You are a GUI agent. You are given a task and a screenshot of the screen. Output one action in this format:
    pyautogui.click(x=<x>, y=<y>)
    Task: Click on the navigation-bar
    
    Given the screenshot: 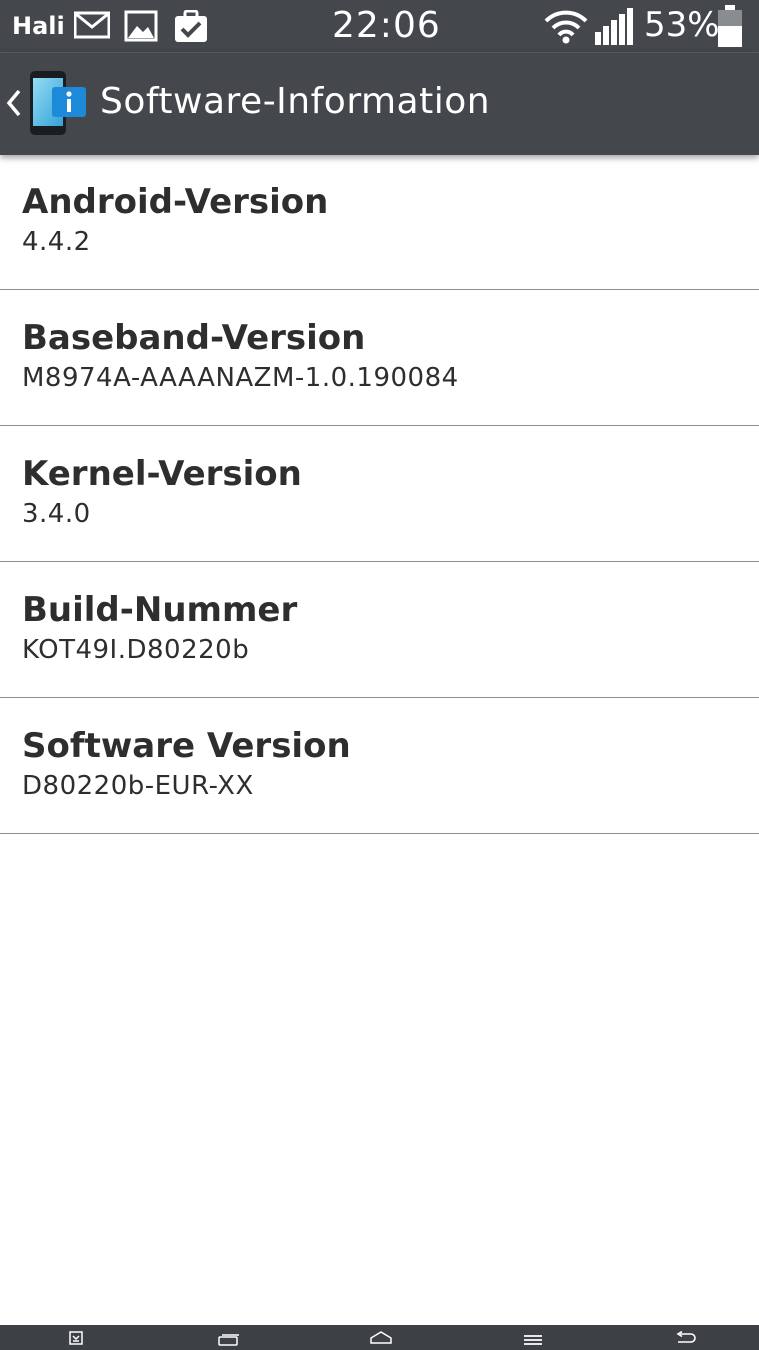 What is the action you would take?
    pyautogui.click(x=379, y=1337)
    